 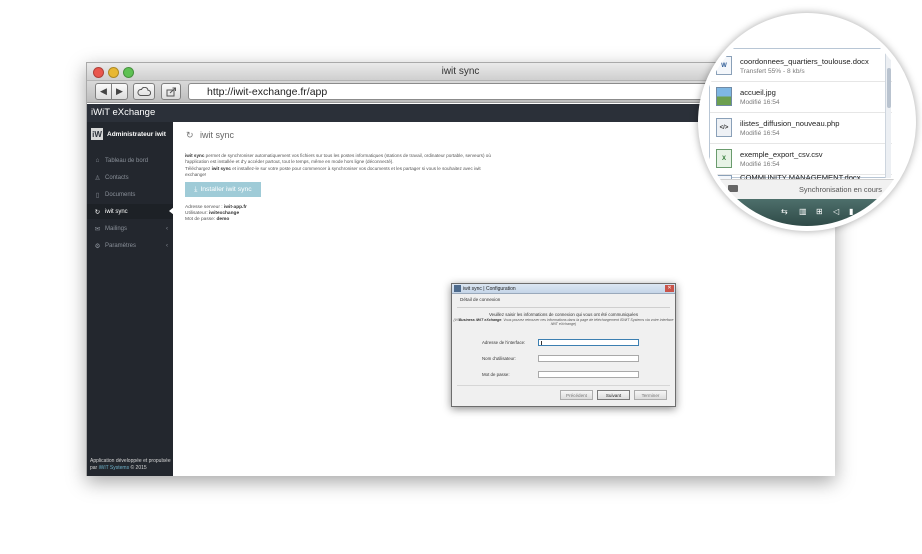 What do you see at coordinates (116, 228) in the screenshot?
I see `sidebar-item-label: Mailings` at bounding box center [116, 228].